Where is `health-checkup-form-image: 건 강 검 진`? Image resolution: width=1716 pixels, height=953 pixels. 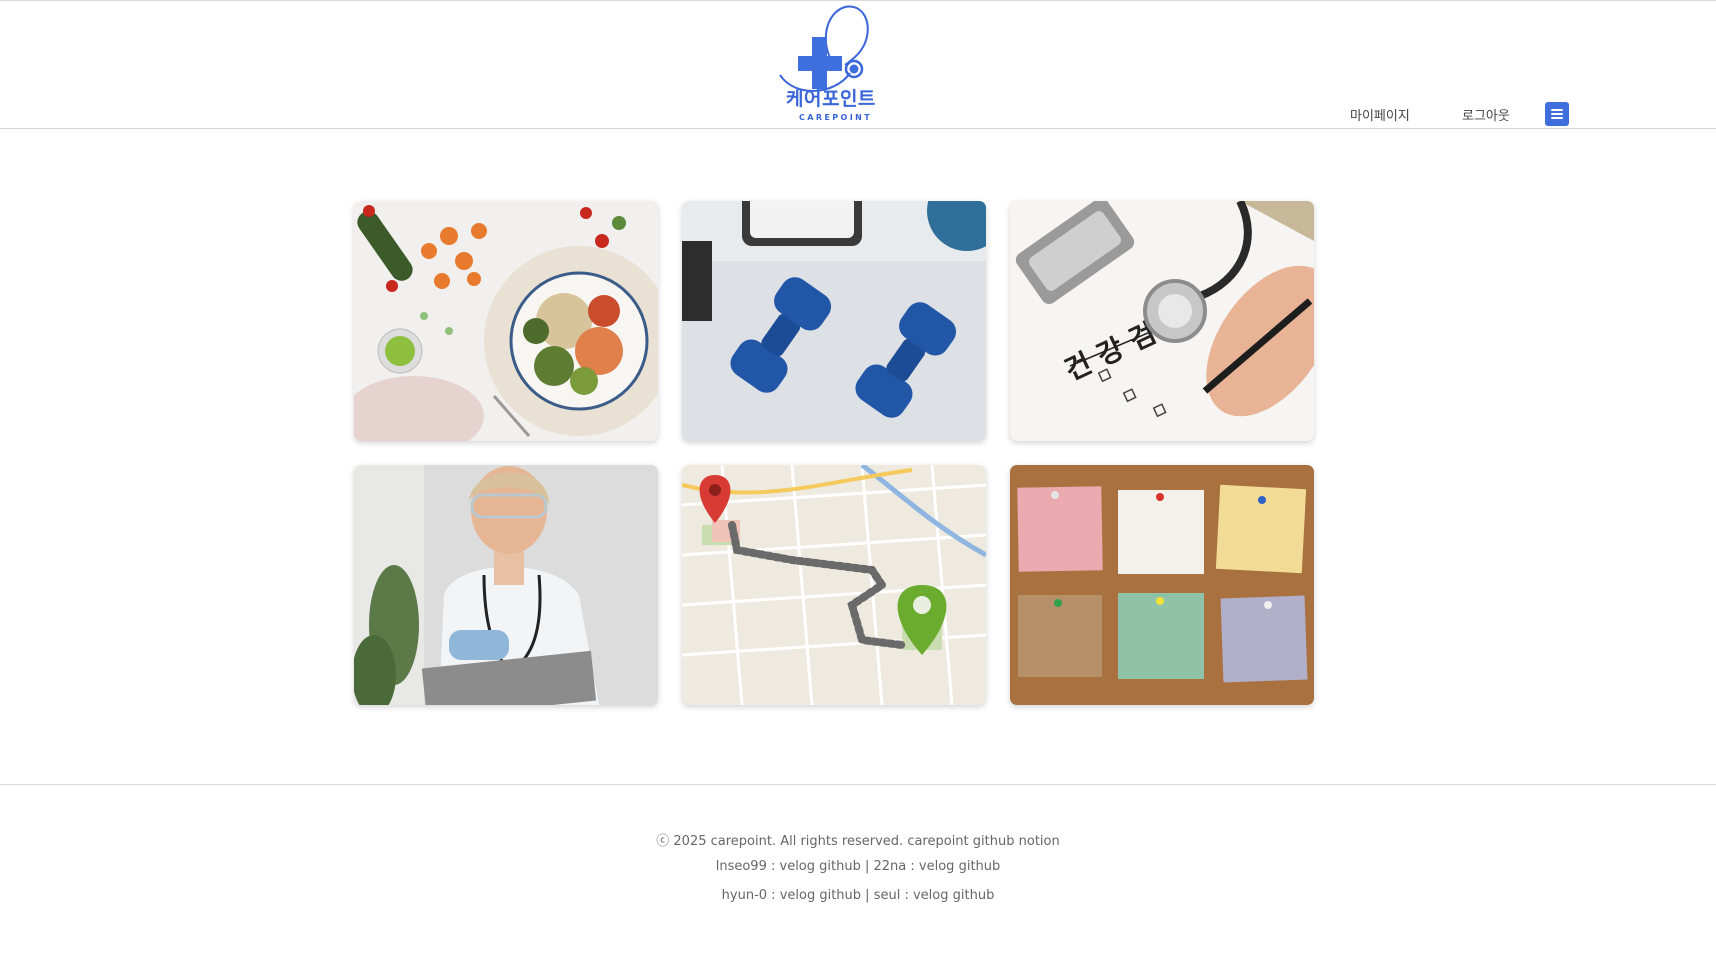 health-checkup-form-image: 건 강 검 진 is located at coordinates (1162, 321).